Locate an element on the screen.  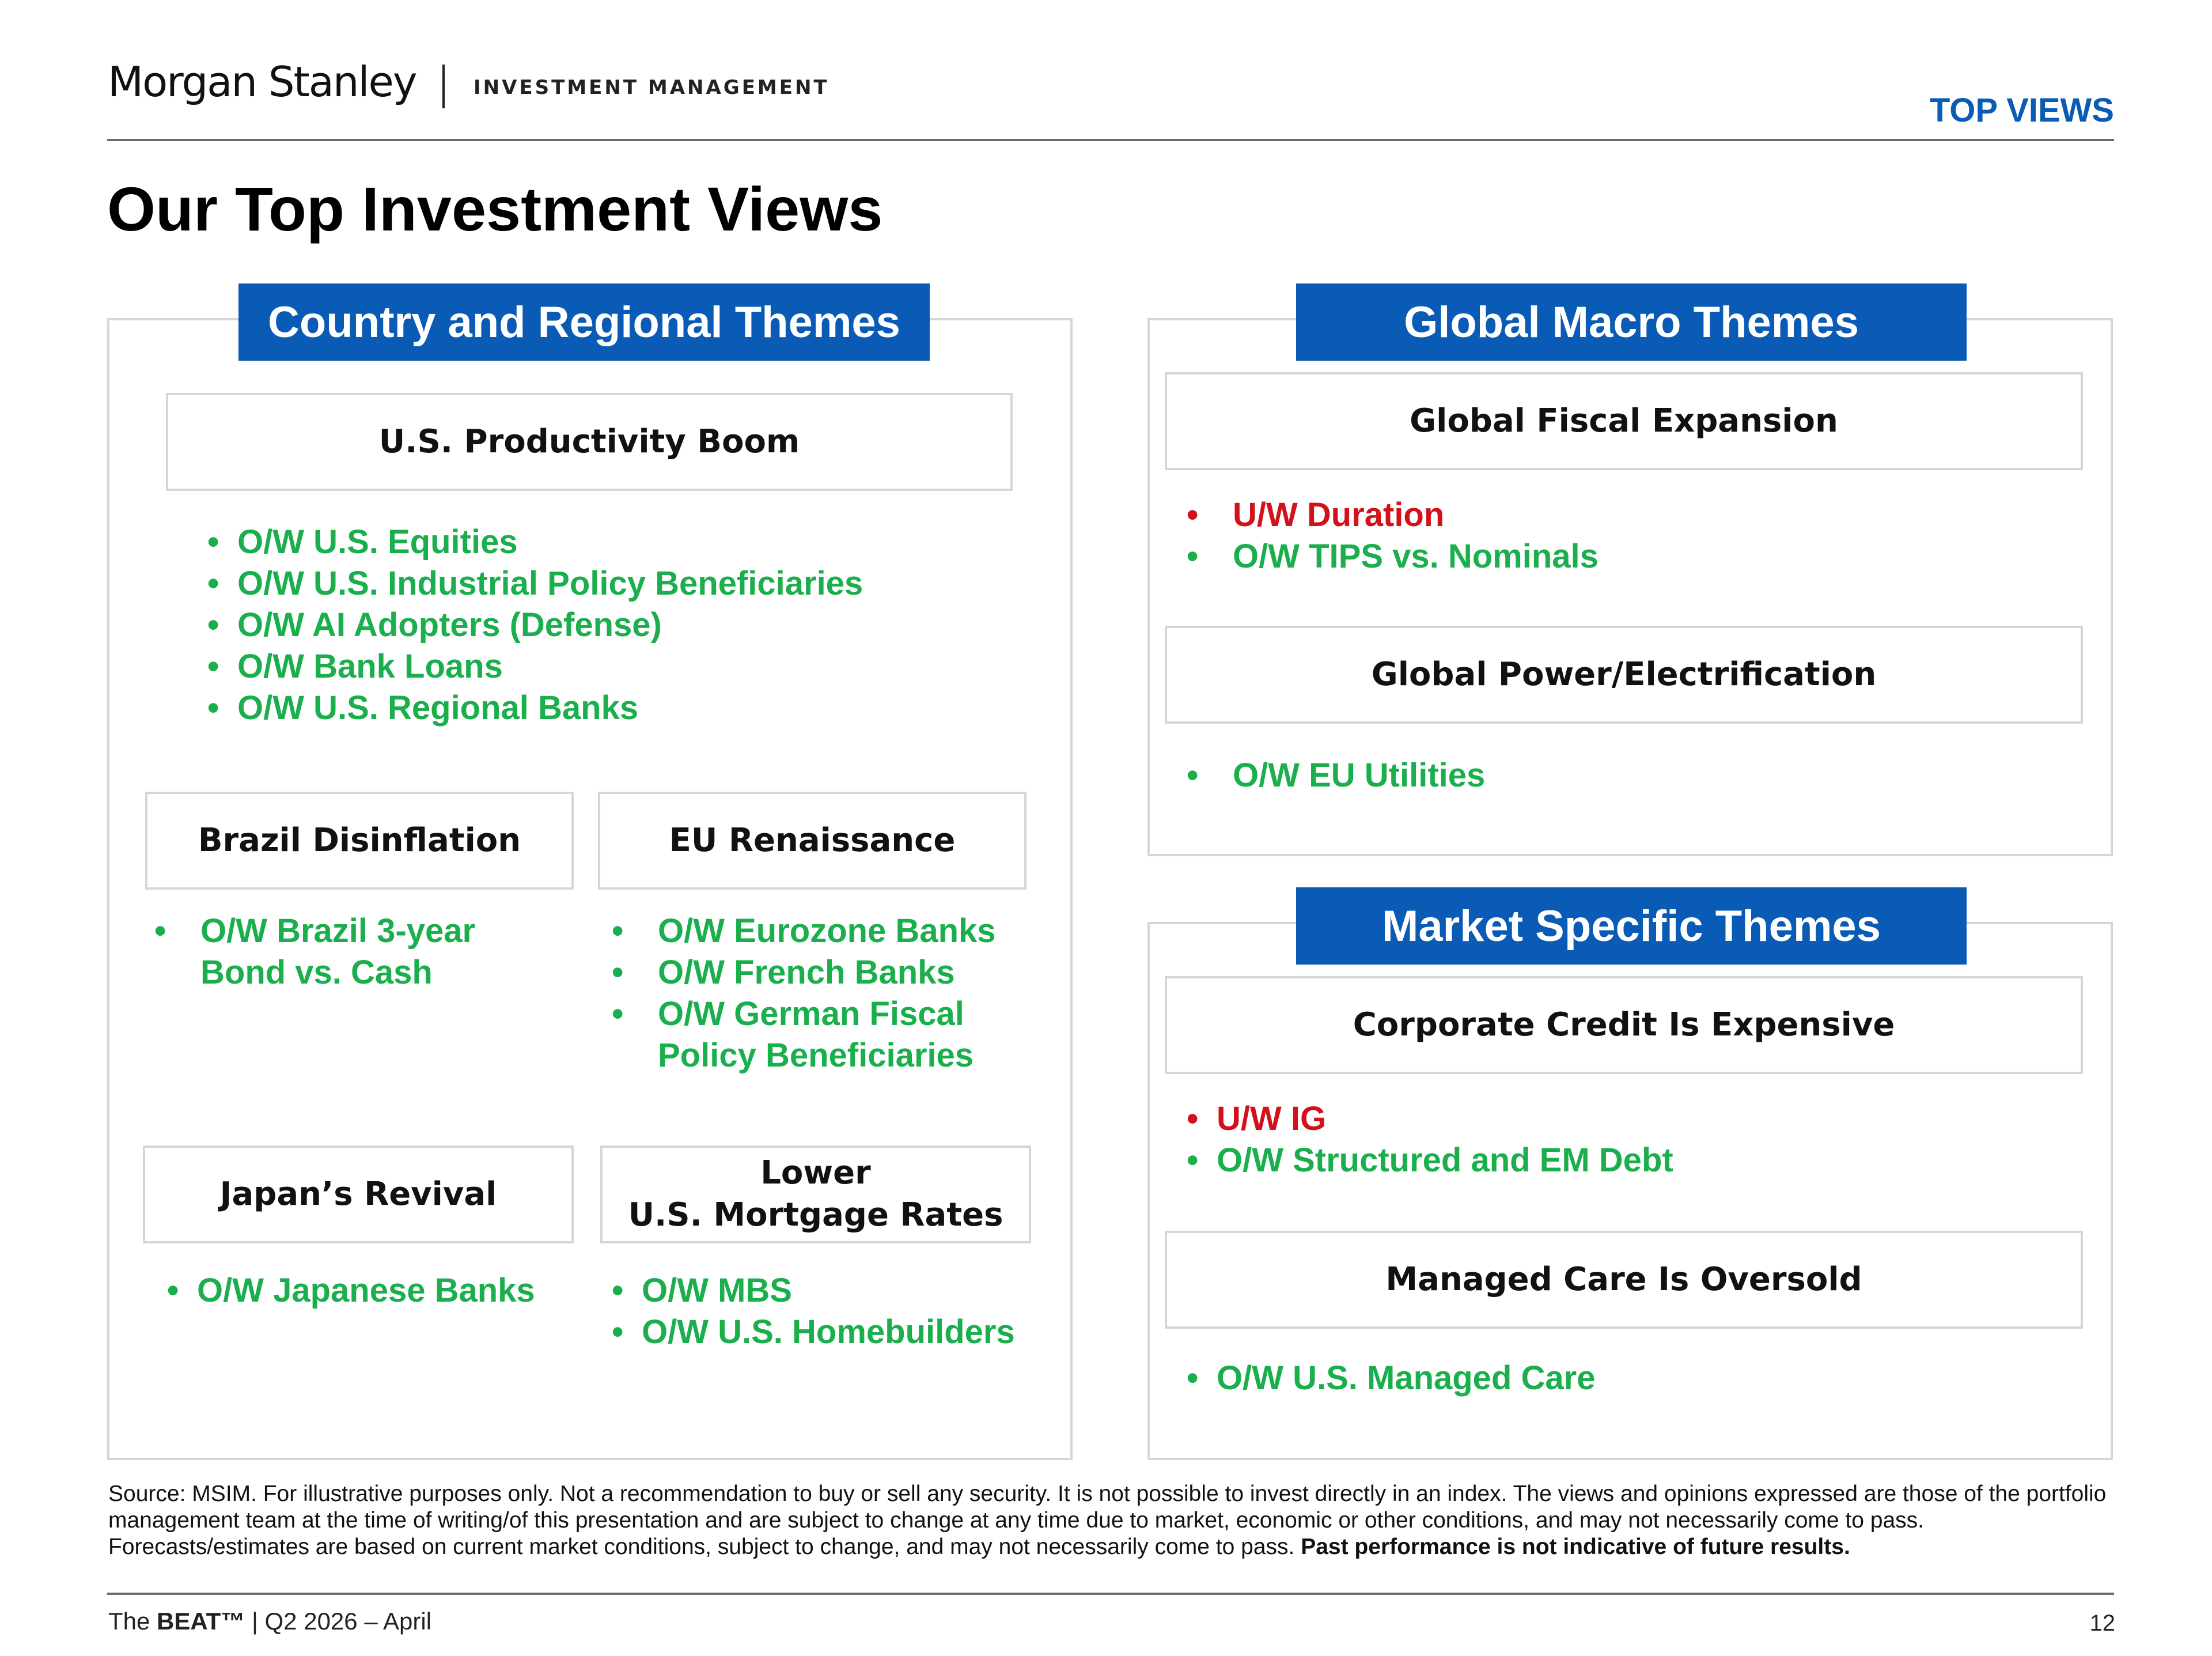
mortgage-bullets: • O/W MBS • O/W U.S. Homebuilders is located at coordinates (813, 1311).